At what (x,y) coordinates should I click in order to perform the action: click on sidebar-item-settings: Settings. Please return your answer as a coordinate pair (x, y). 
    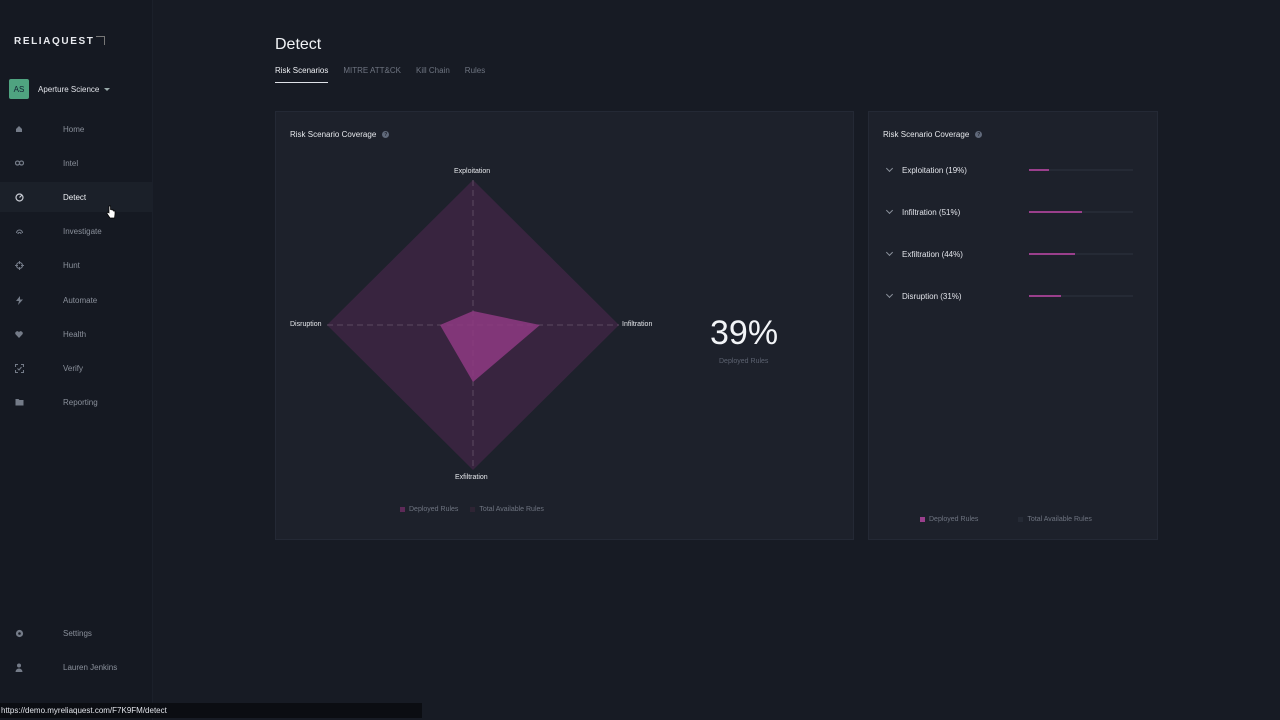
    Looking at the image, I should click on (76, 633).